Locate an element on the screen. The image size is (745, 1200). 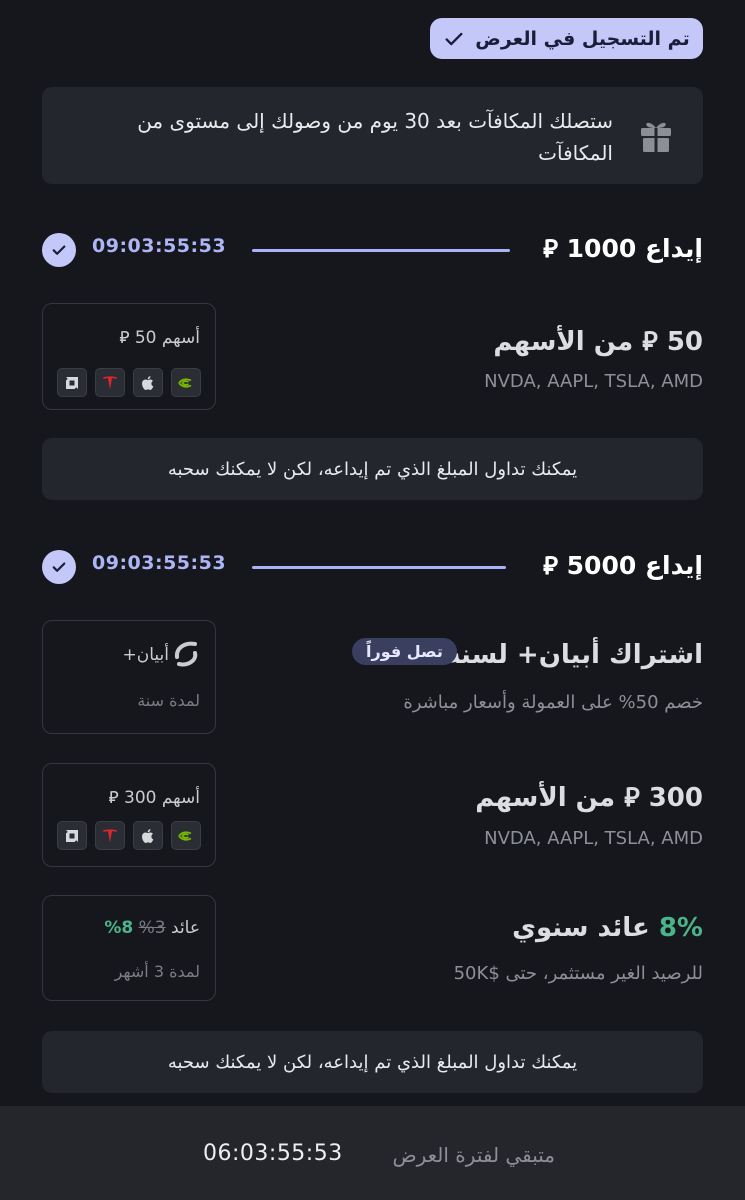
reward-title: 8% عائد سنوي is located at coordinates (607, 928).